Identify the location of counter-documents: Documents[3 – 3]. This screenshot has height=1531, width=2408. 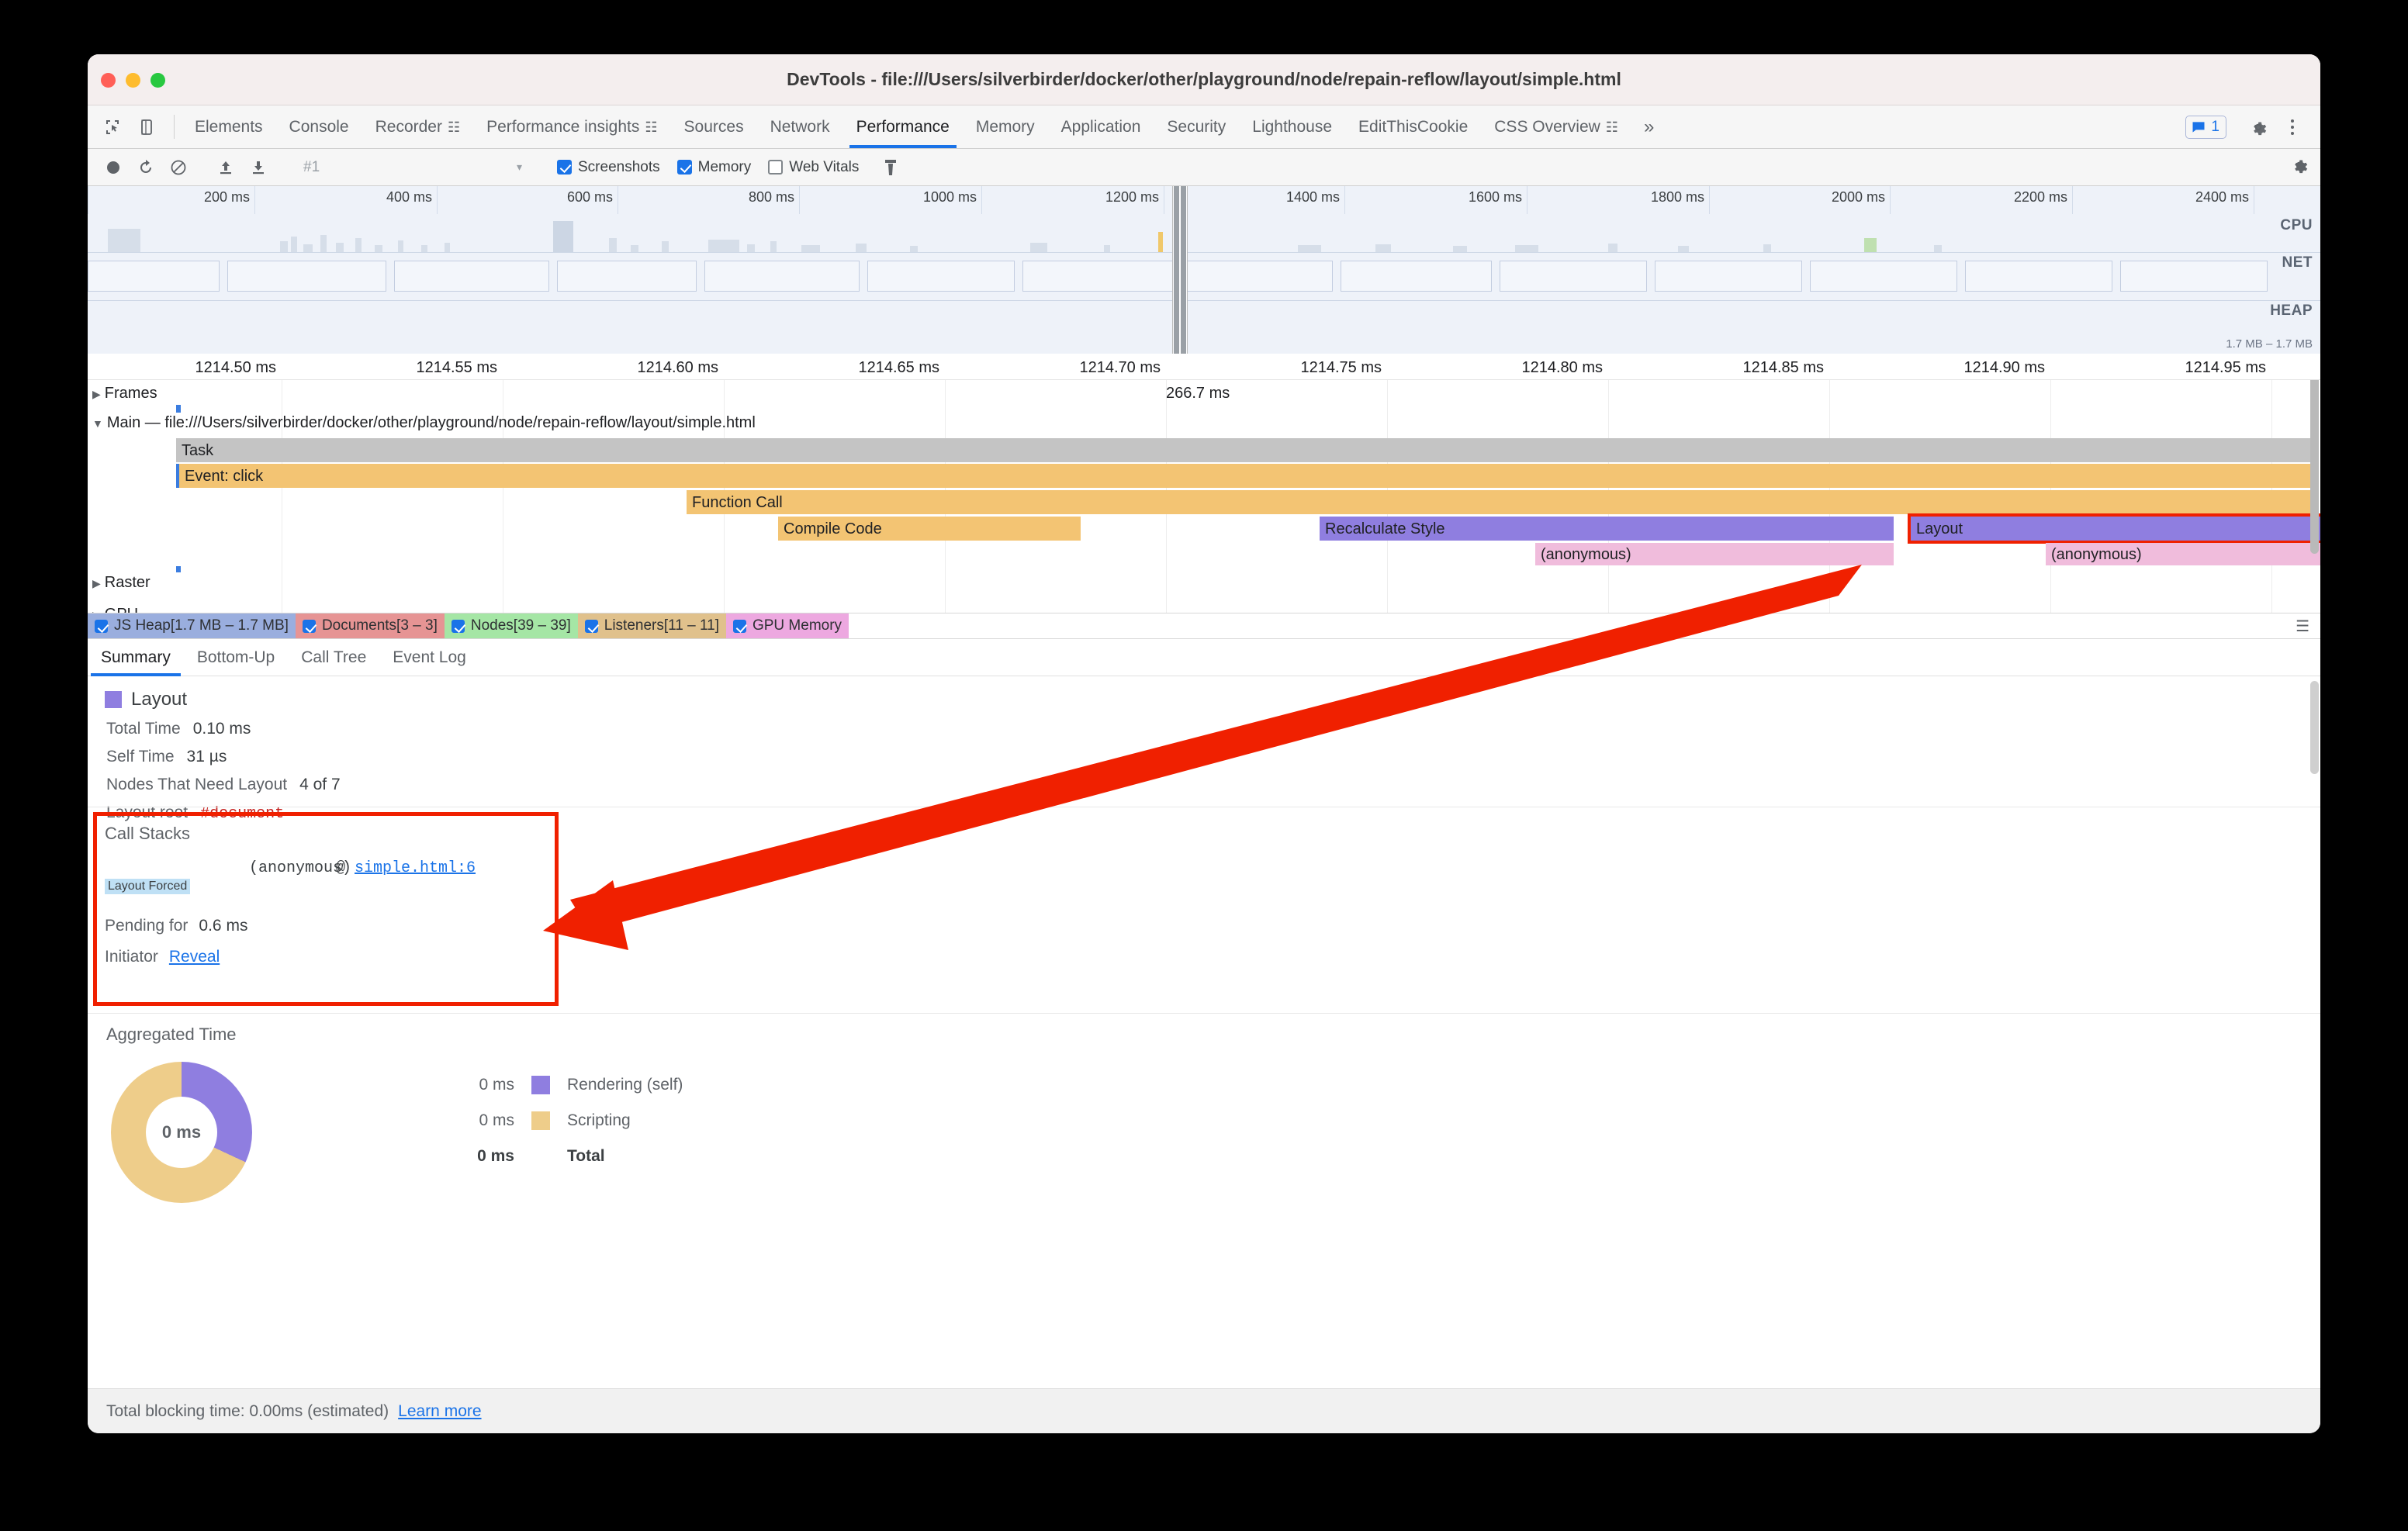
(370, 625).